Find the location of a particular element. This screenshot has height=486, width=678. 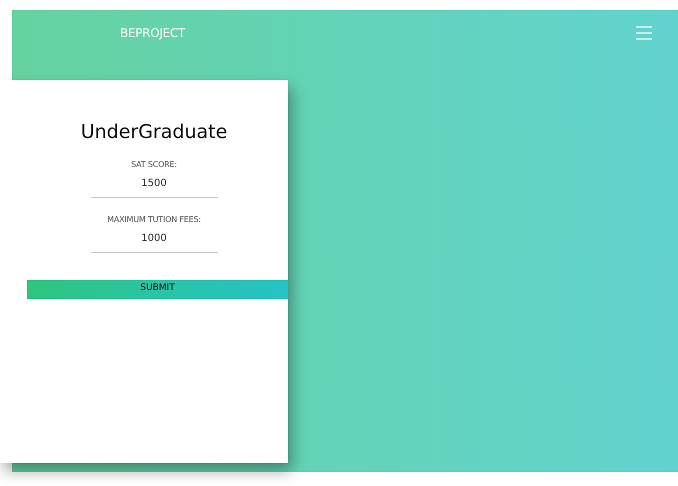

input-field: 1500 is located at coordinates (154, 187).